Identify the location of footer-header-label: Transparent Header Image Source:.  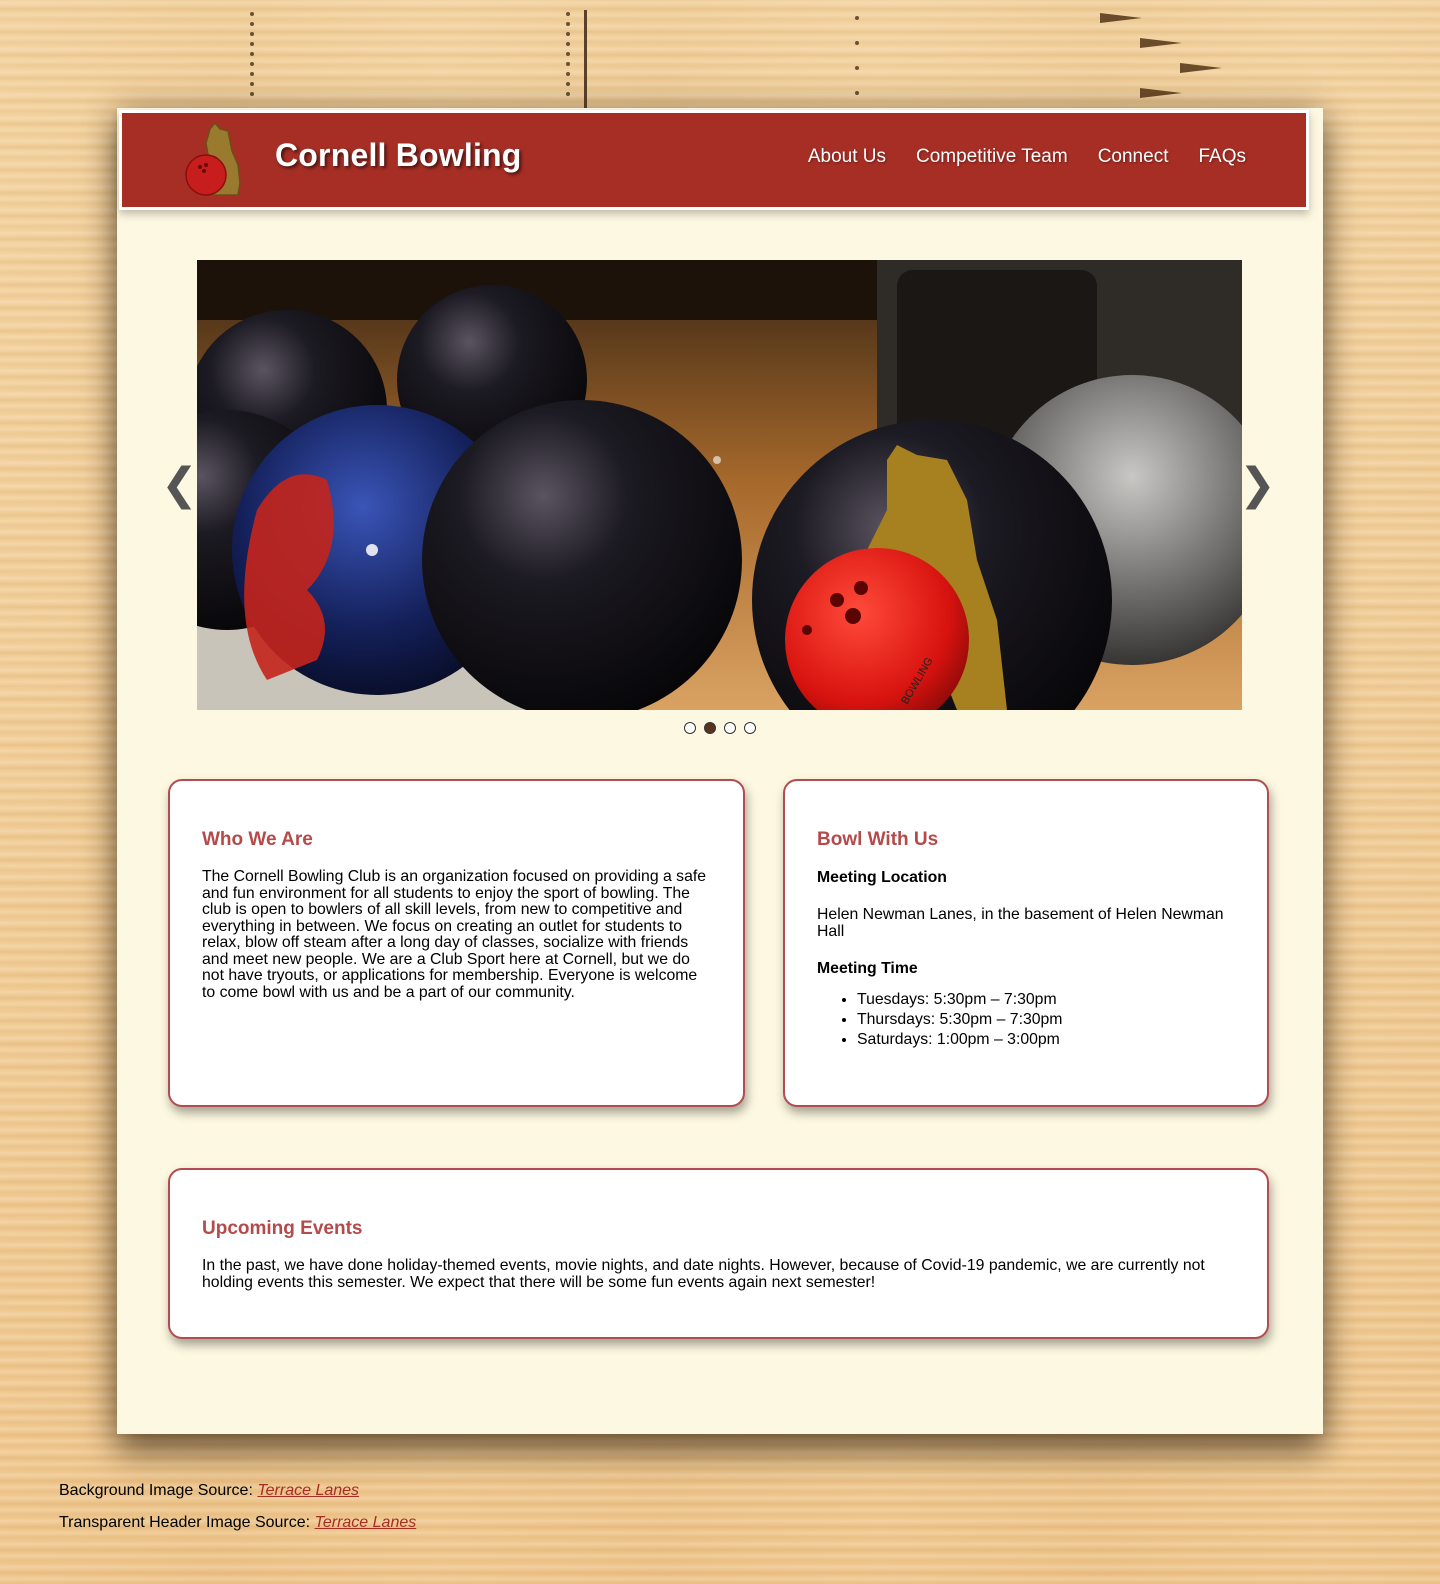
(187, 1522).